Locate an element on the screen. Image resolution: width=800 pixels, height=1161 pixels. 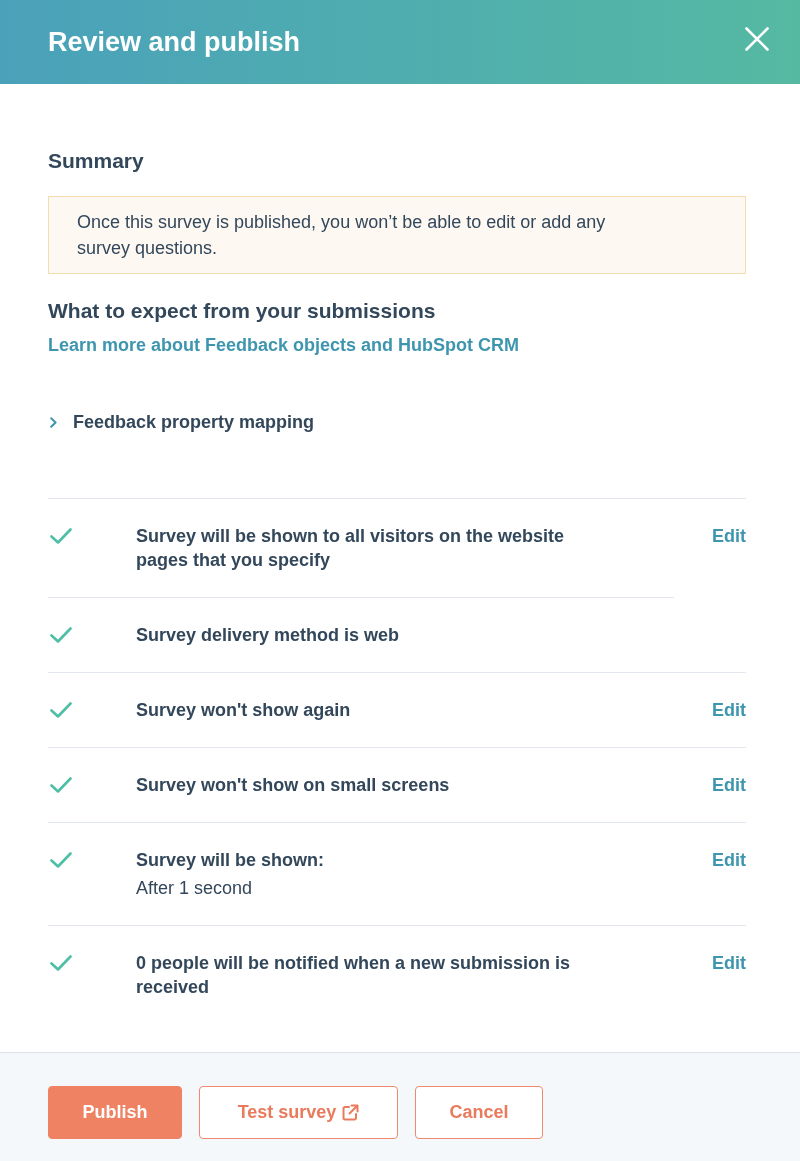
cancel-button: Cancel is located at coordinates (479, 1112).